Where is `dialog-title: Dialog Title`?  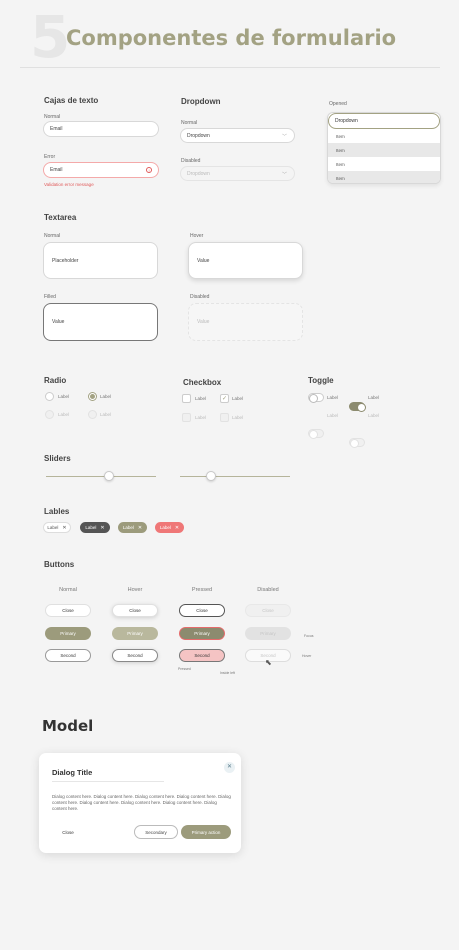
dialog-title: Dialog Title is located at coordinates (72, 772).